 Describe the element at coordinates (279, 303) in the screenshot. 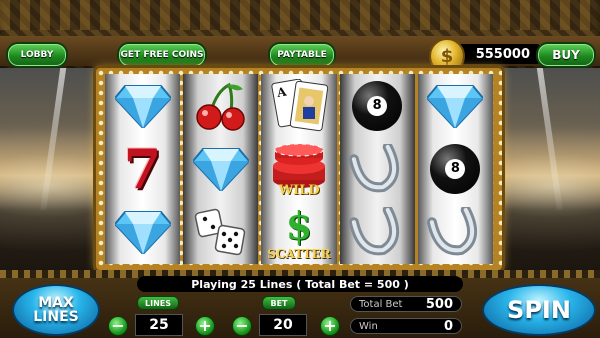

I see `bet-label: BET` at that location.